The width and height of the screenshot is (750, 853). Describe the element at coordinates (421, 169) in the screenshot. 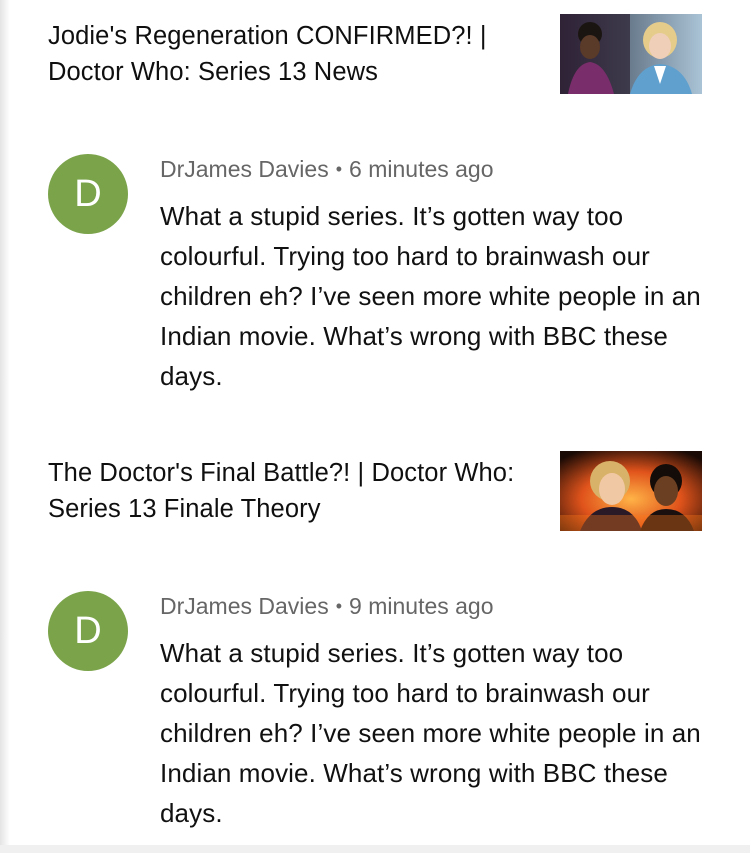

I see `comment-timestamp: 6 minutes ago` at that location.